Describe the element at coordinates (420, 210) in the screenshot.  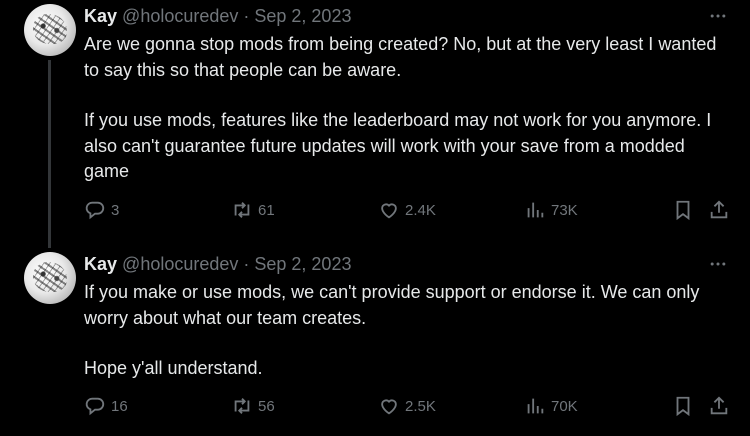
I see `like-count: 2.4K` at that location.